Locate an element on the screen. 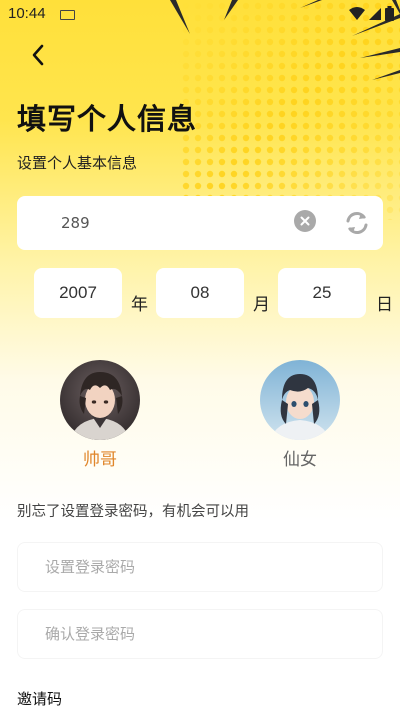 Image resolution: width=400 pixels, height=711 pixels. female-avatar is located at coordinates (300, 400).